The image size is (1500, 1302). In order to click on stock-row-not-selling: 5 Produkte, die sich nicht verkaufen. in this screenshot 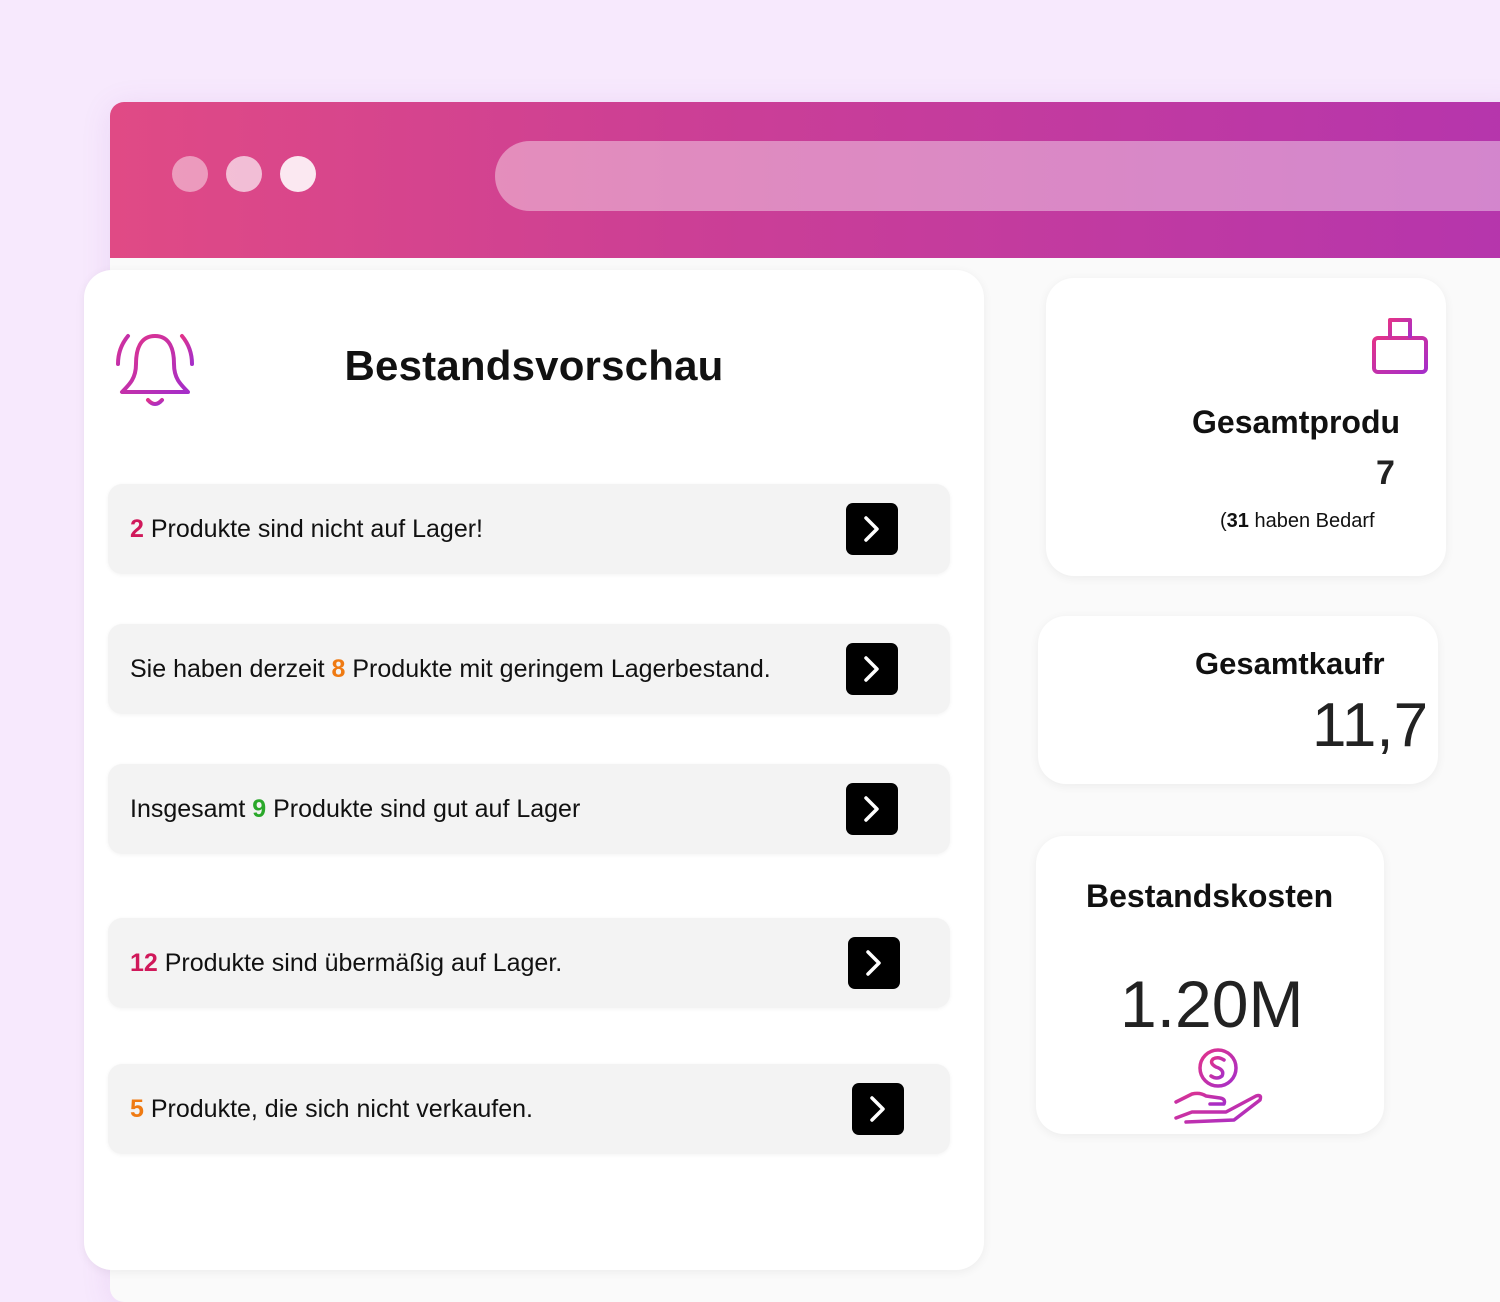, I will do `click(529, 1109)`.